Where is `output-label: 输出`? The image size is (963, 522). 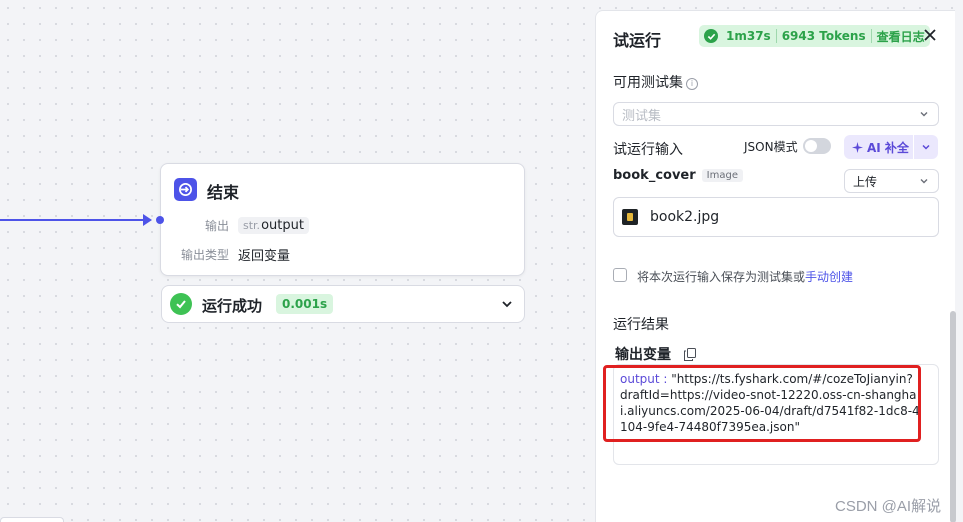
output-label: 输出 is located at coordinates (216, 226).